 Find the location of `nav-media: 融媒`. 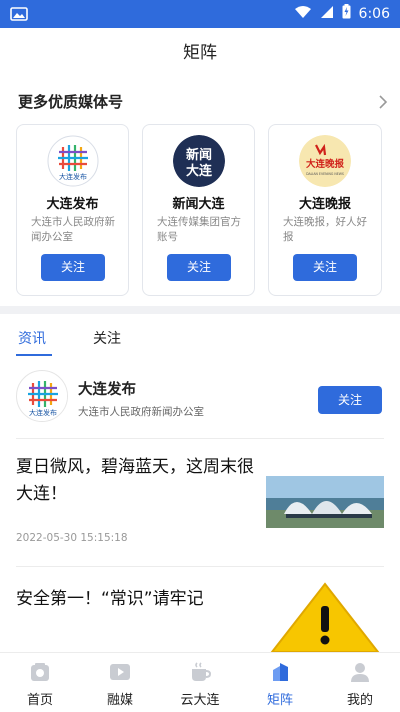

nav-media: 融媒 is located at coordinates (120, 682).